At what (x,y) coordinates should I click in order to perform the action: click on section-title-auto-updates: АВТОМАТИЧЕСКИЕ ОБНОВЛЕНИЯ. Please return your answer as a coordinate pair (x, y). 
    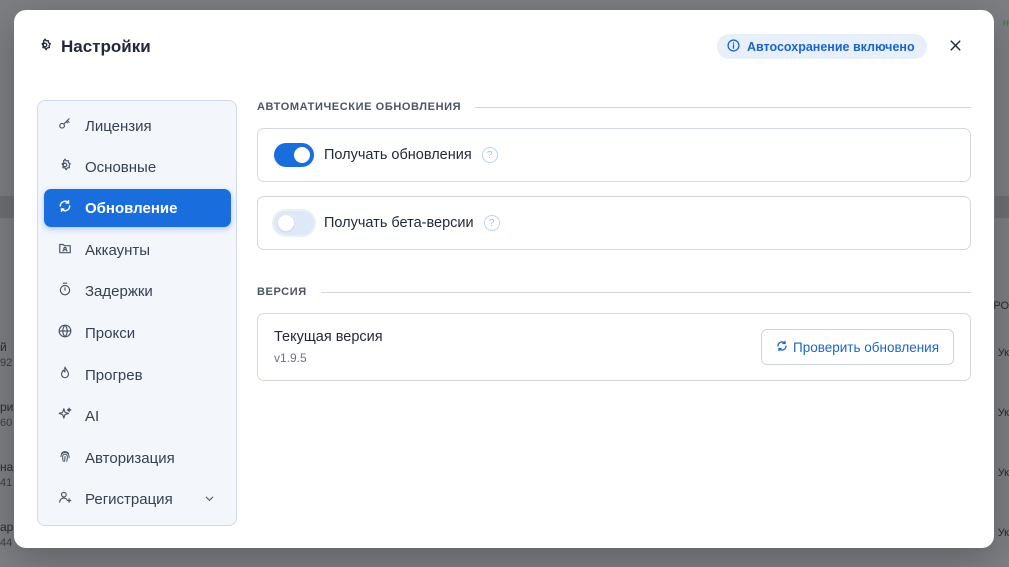
    Looking at the image, I should click on (614, 107).